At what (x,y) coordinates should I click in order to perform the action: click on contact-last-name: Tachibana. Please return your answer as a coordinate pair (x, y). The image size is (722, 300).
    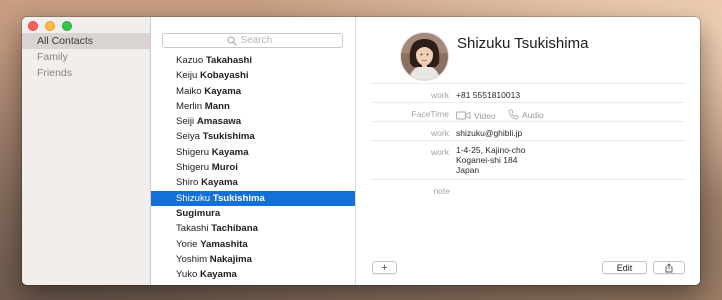
    Looking at the image, I should click on (234, 229).